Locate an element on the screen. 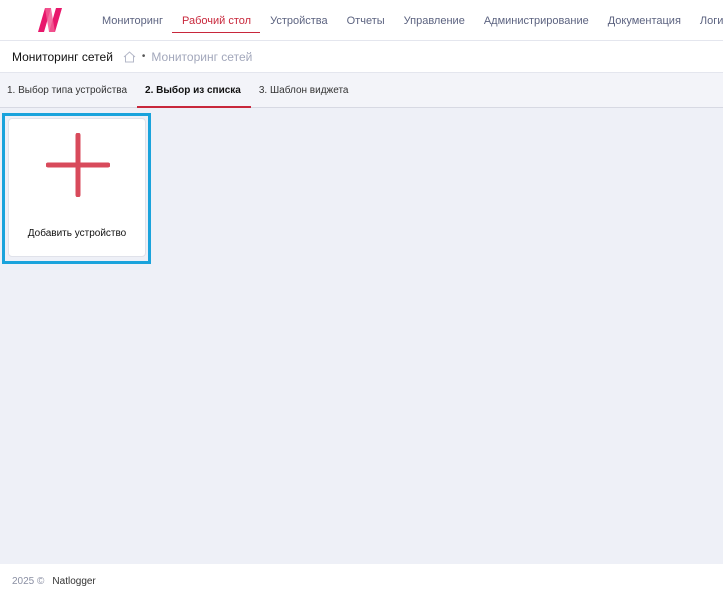 The height and width of the screenshot is (599, 723). add-device-label: Добавить устройство is located at coordinates (77, 233).